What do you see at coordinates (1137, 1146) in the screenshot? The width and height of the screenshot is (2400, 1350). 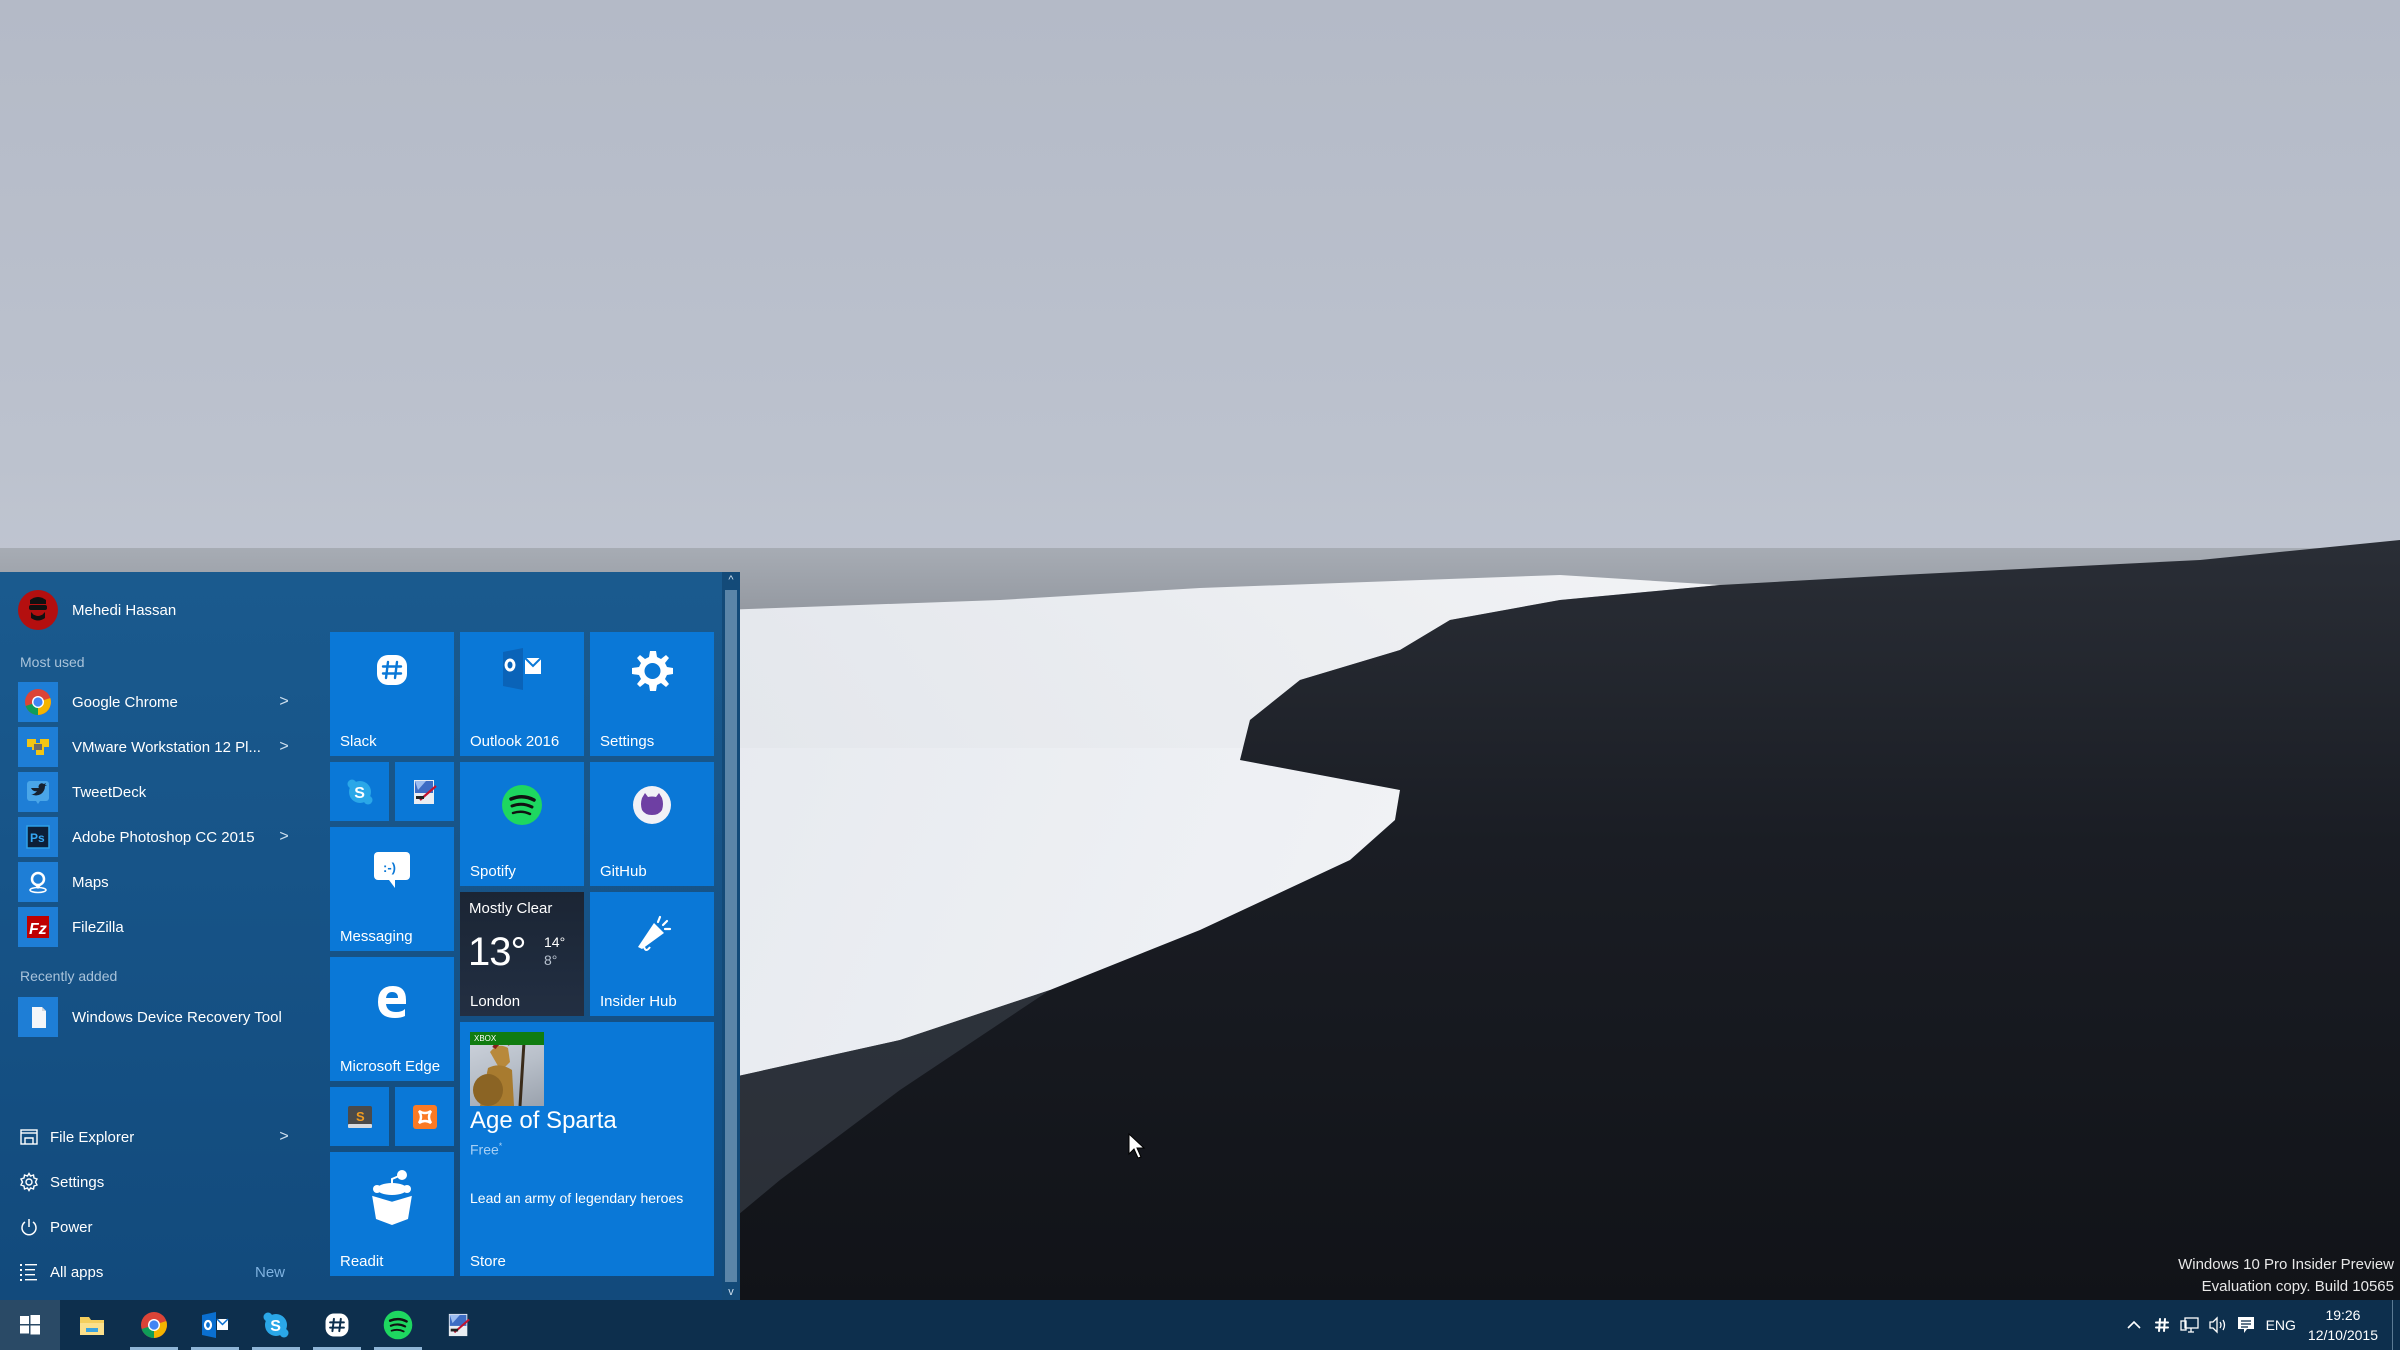 I see `mouse-cursor-icon` at bounding box center [1137, 1146].